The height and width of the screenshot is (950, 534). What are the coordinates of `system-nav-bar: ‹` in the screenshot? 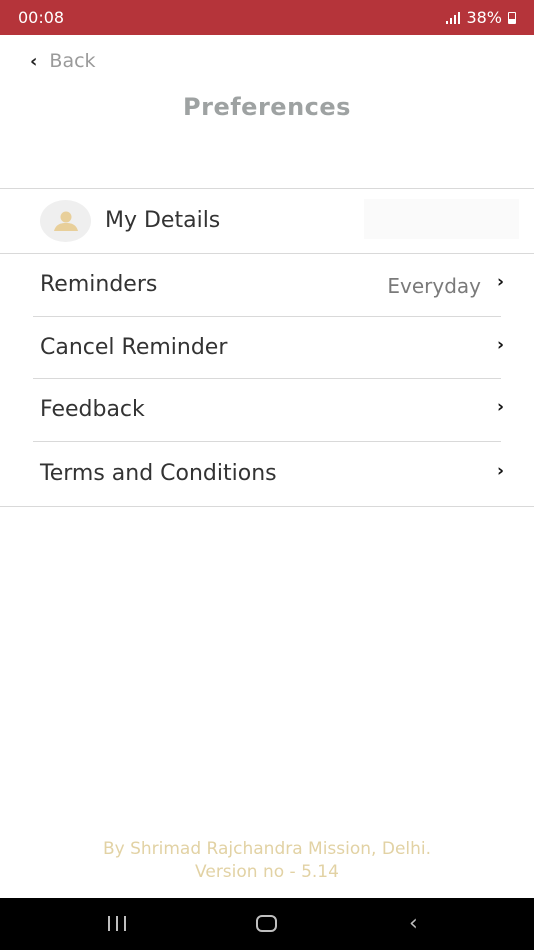 It's located at (267, 924).